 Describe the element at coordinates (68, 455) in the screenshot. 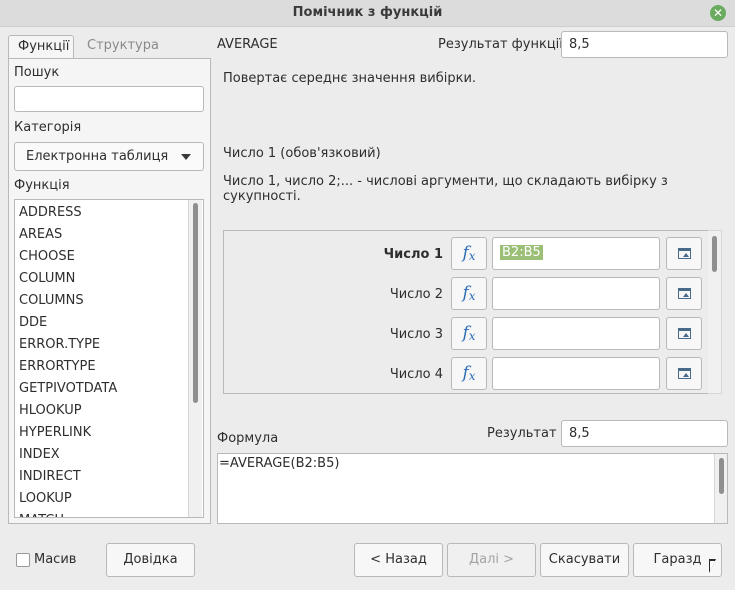

I see `list-item: INDEX` at that location.